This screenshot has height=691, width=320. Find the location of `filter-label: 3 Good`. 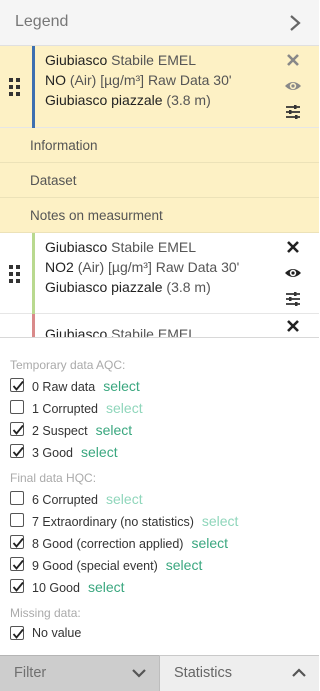

filter-label: 3 Good is located at coordinates (53, 453).